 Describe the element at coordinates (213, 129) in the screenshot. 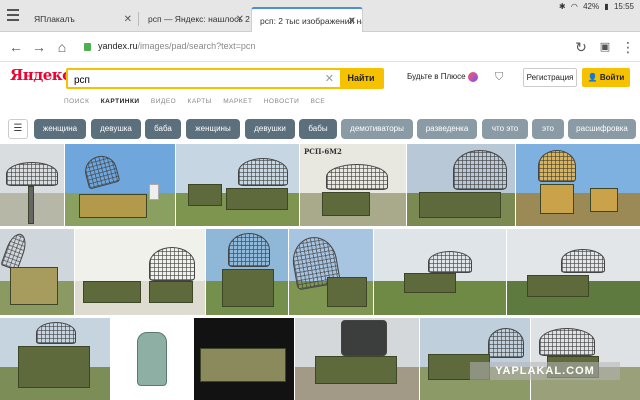

I see `chip: женщины` at that location.